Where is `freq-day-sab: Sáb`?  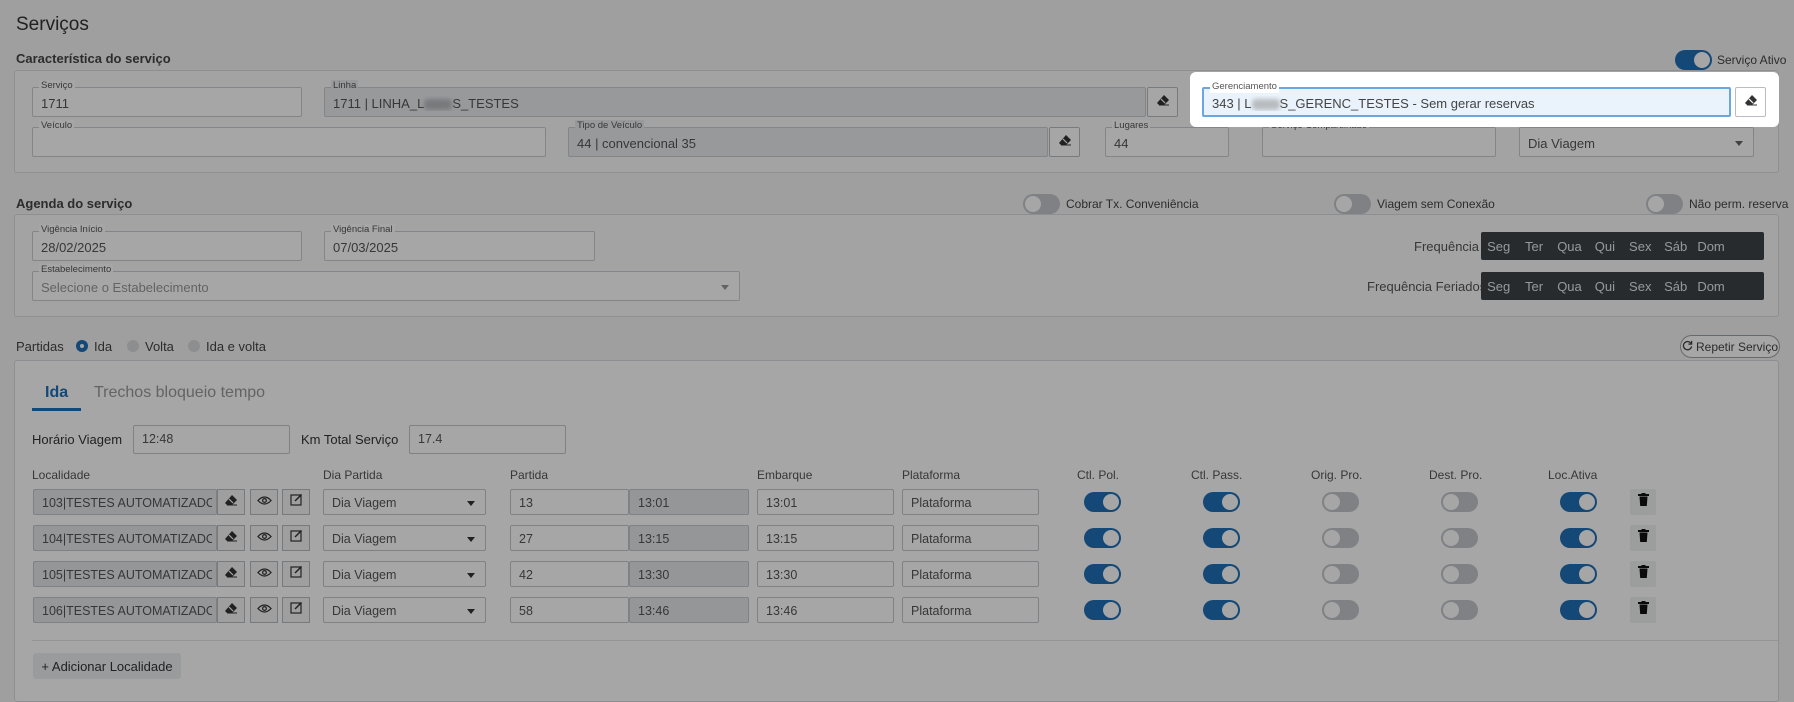 freq-day-sab: Sáb is located at coordinates (1675, 246).